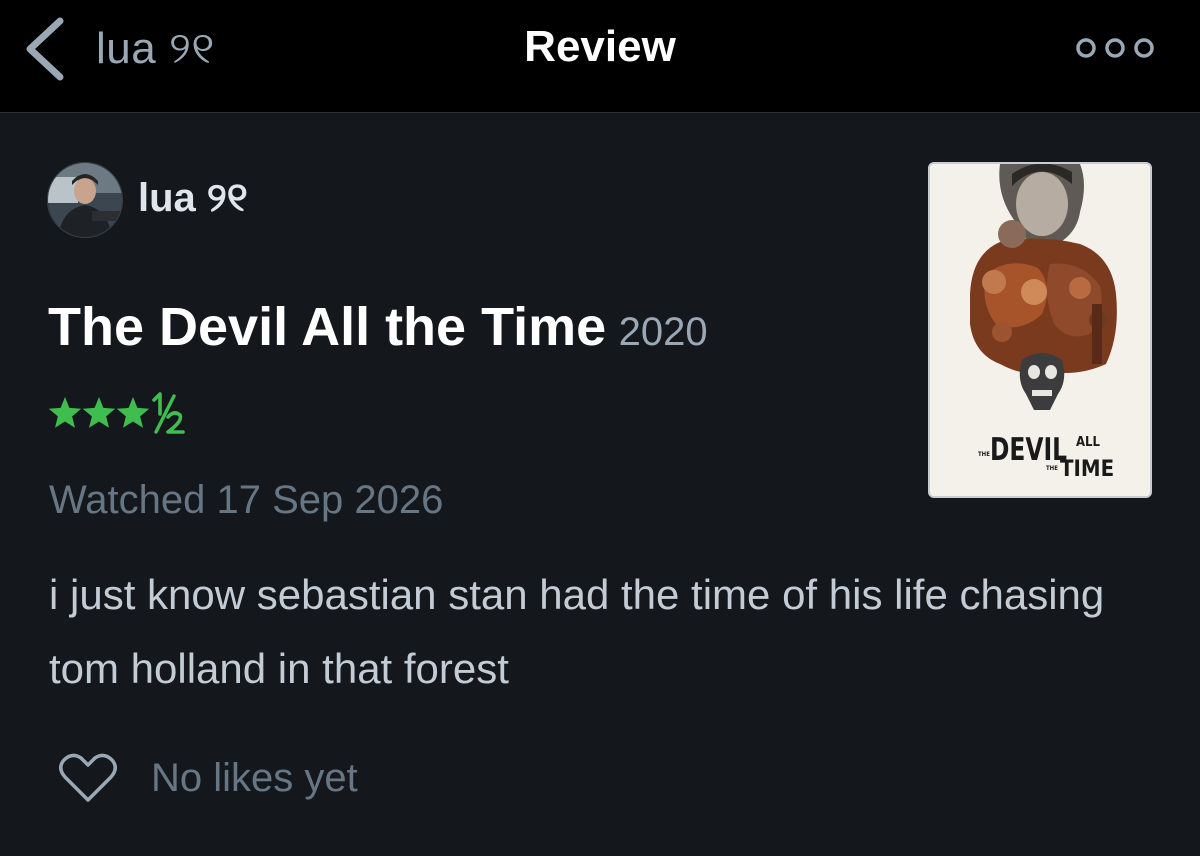  What do you see at coordinates (1115, 48) in the screenshot?
I see `more-options-icon` at bounding box center [1115, 48].